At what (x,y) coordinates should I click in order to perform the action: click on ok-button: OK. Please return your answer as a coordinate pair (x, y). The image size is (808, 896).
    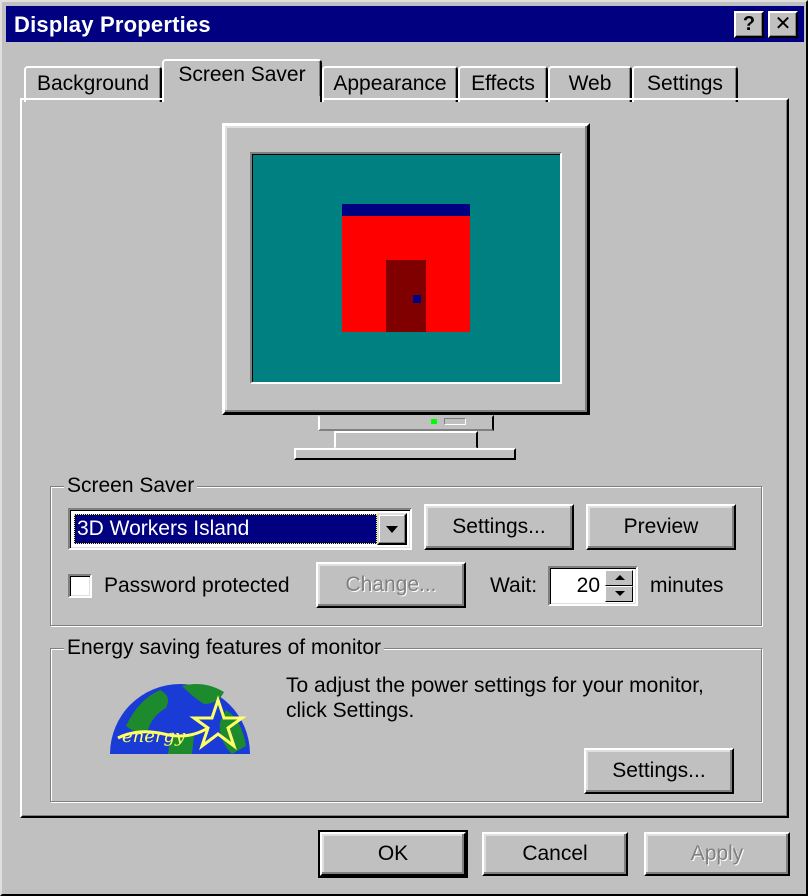
    Looking at the image, I should click on (393, 854).